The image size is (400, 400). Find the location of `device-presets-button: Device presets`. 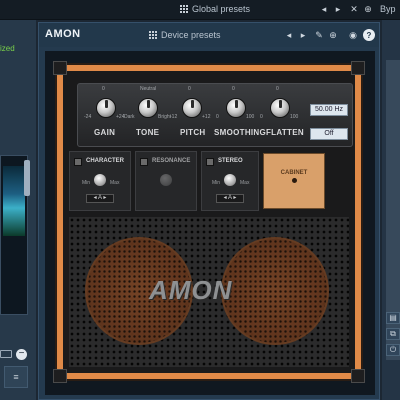

device-presets-button: Device presets is located at coordinates (185, 35).